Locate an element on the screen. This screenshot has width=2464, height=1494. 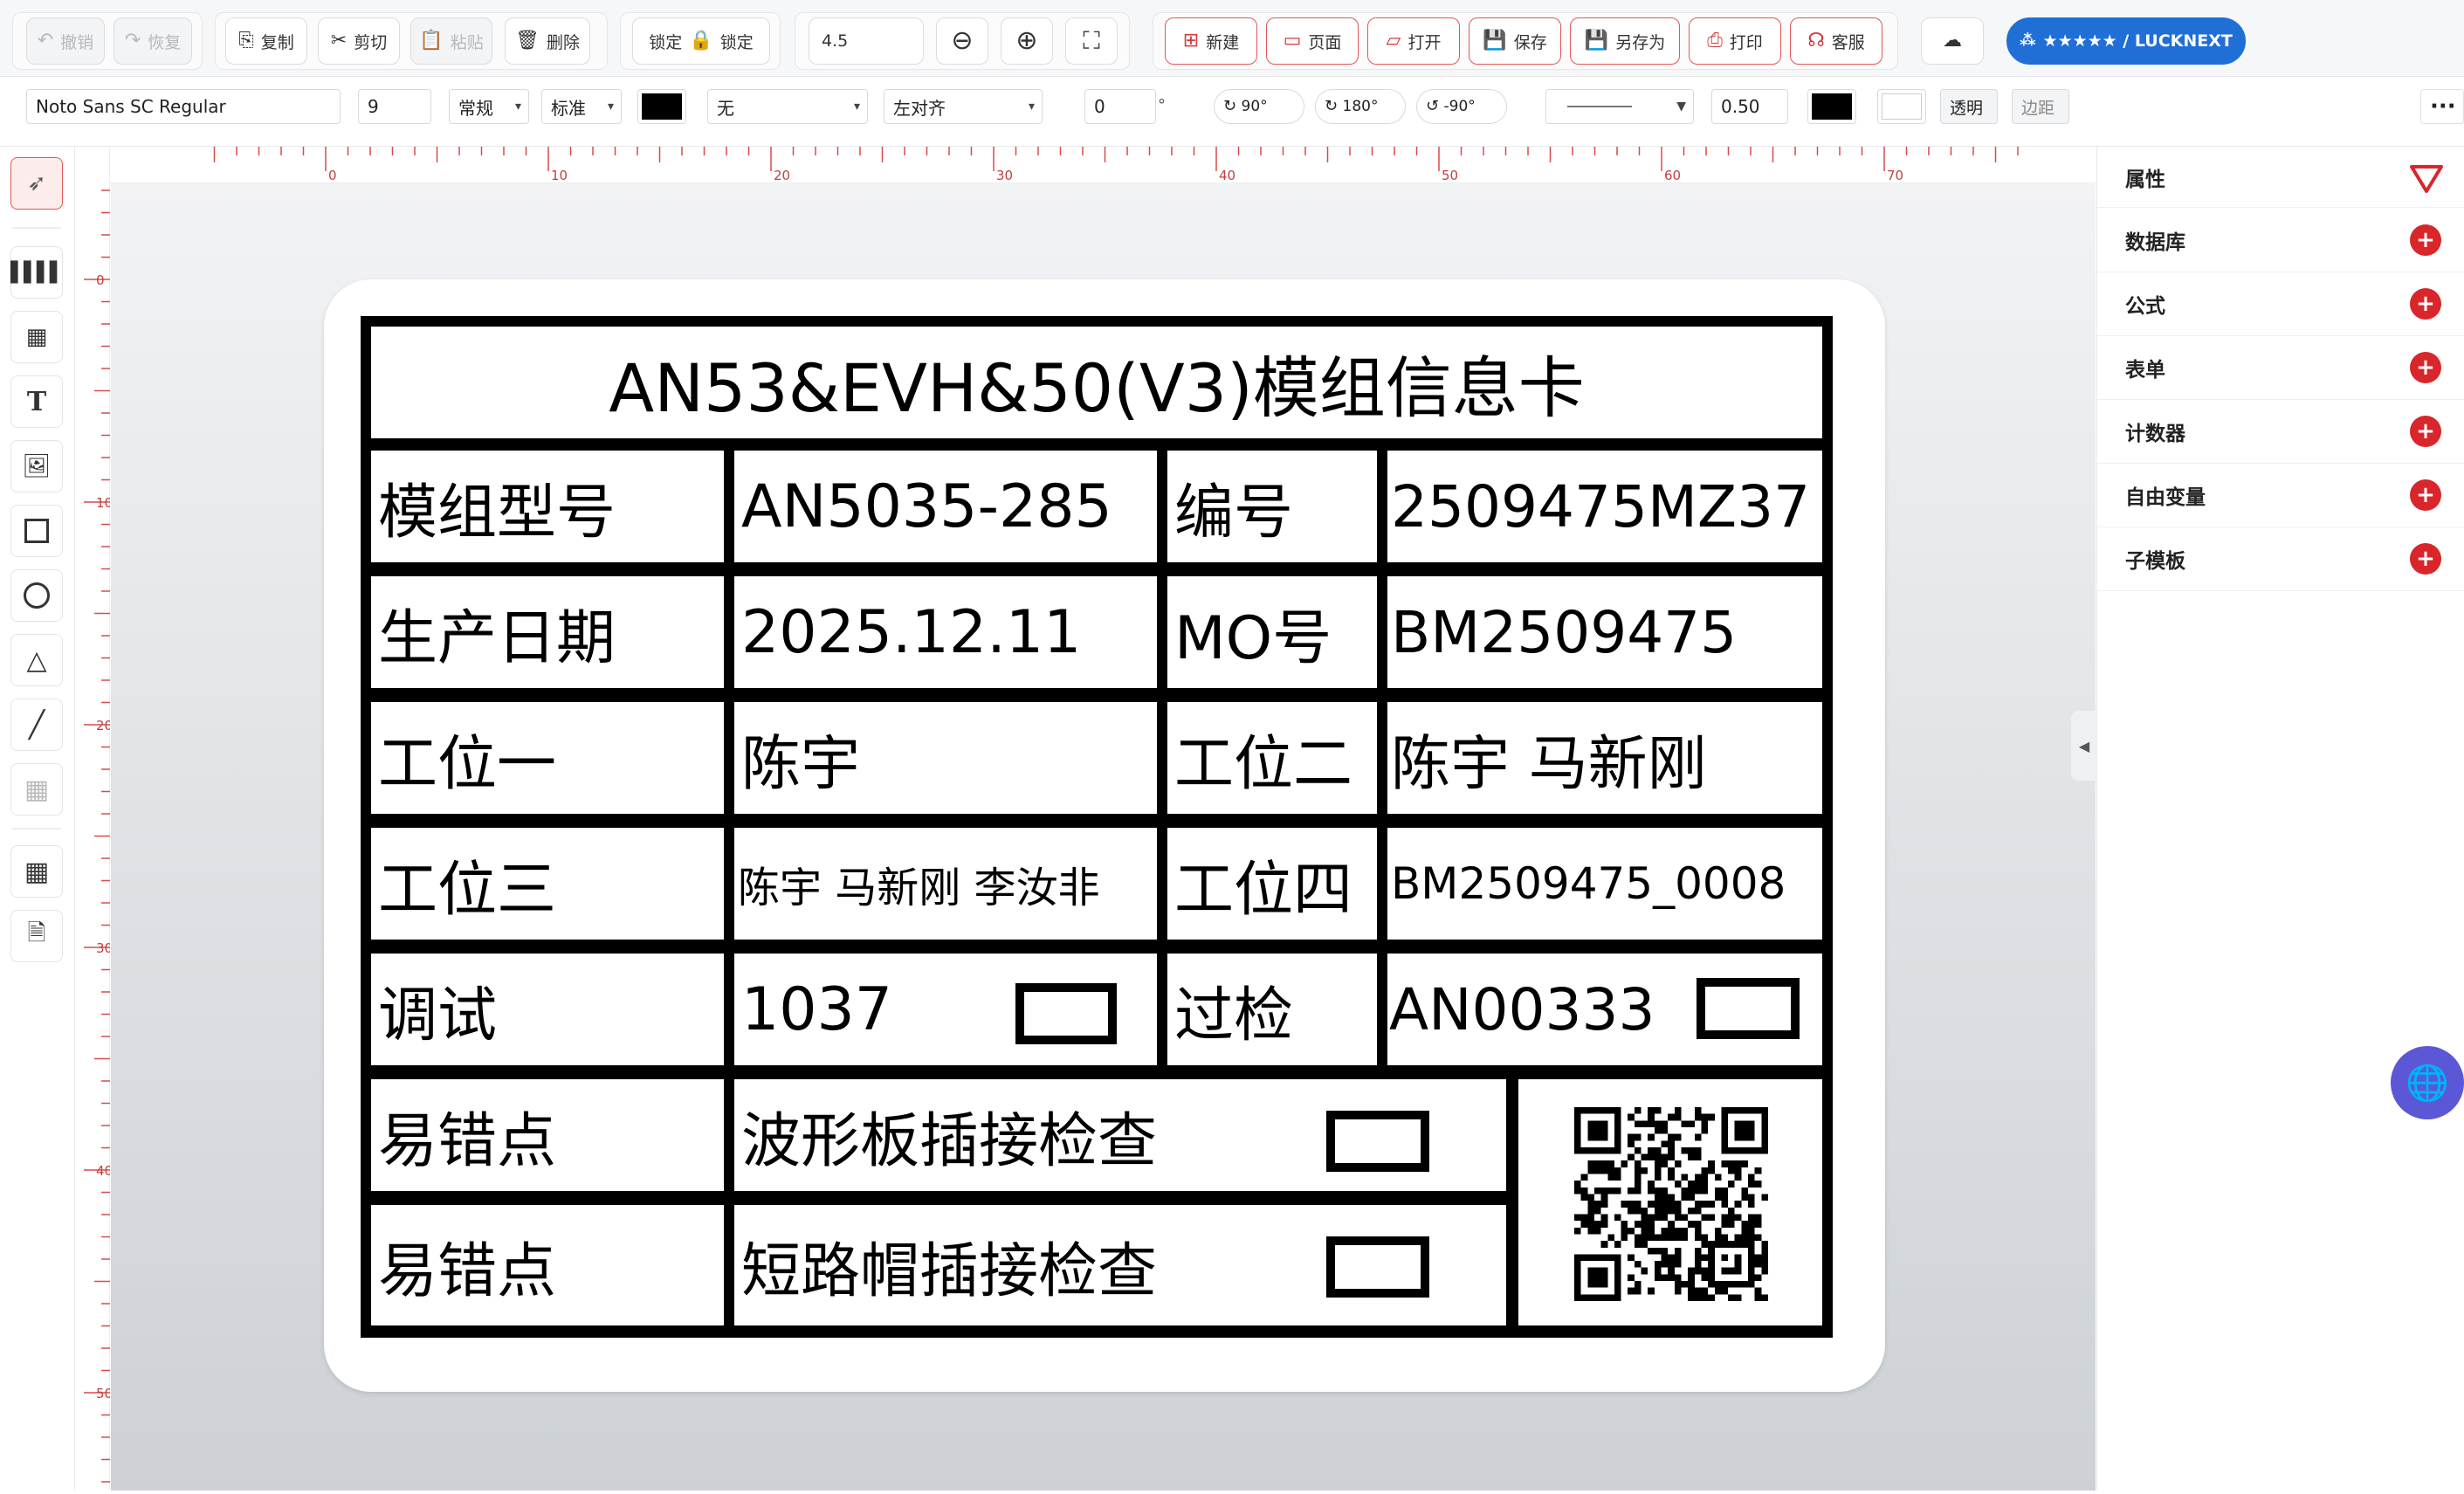
cell-r5c3: 过检 is located at coordinates (1272, 1009).